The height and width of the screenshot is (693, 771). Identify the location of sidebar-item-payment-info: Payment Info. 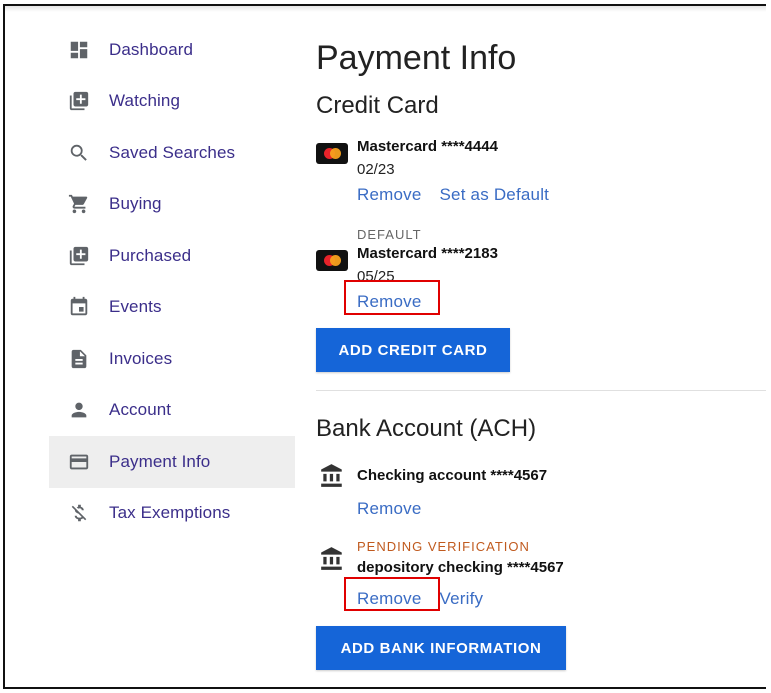
(172, 462).